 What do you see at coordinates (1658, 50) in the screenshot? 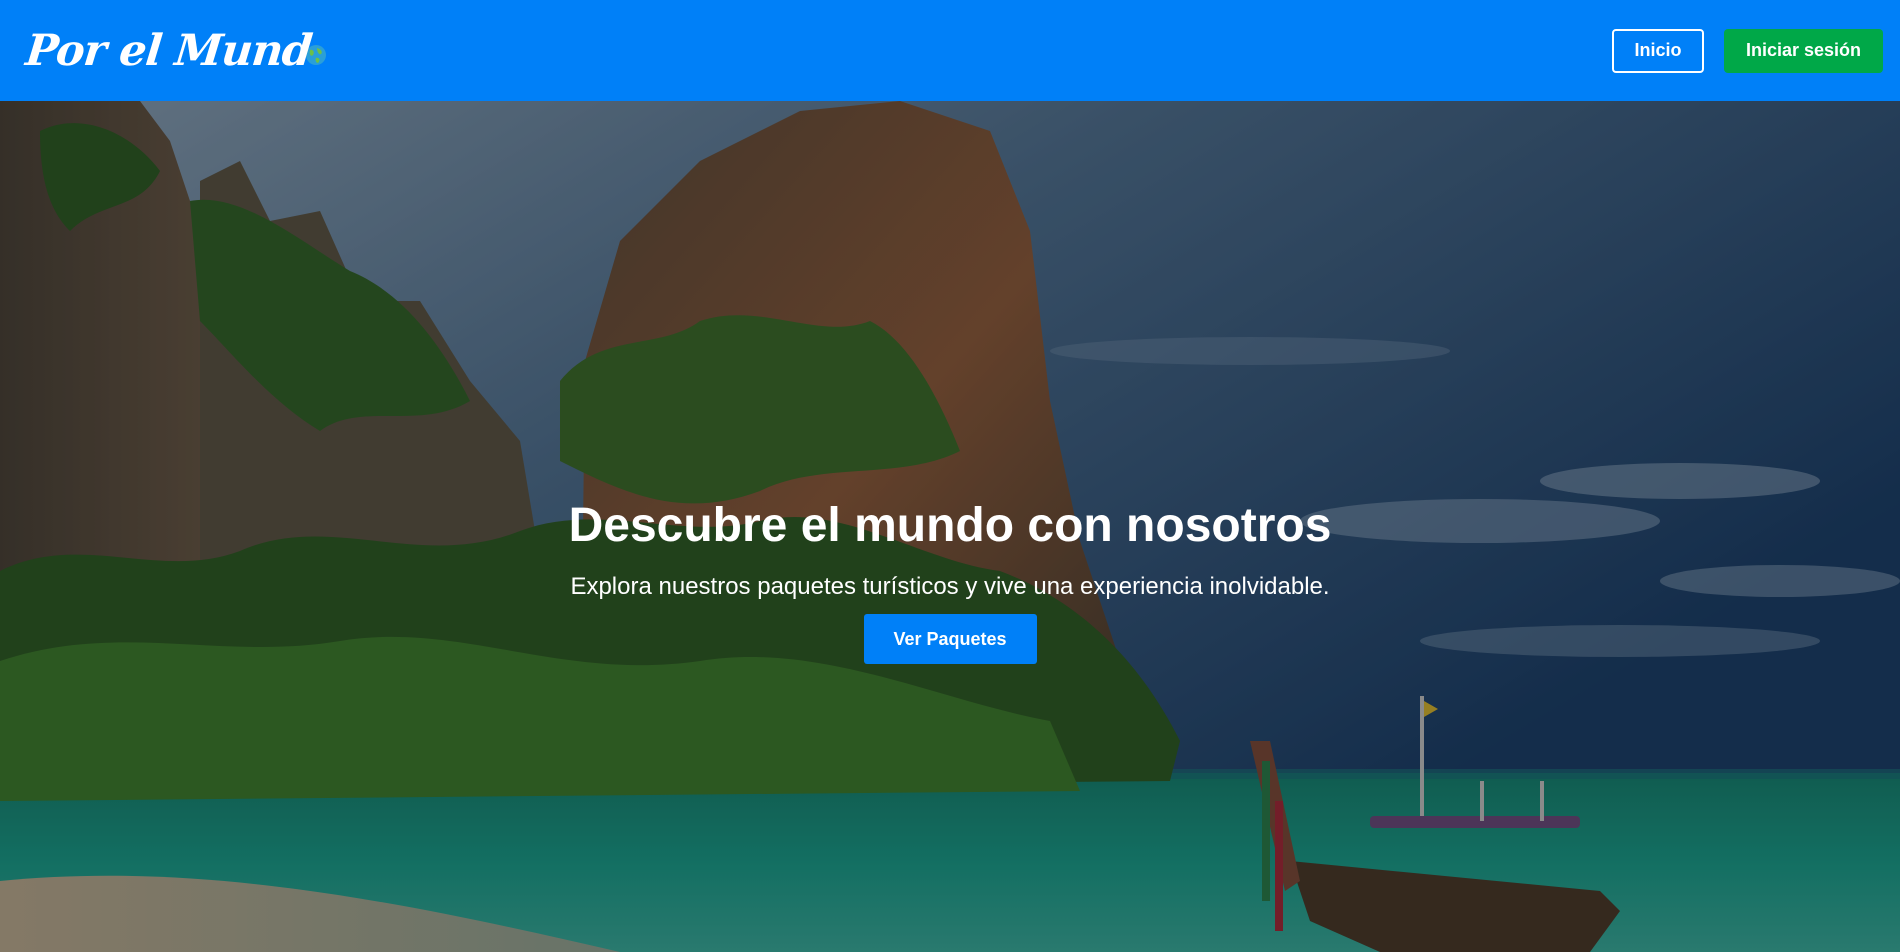
I see `inicio-button: Inicio` at bounding box center [1658, 50].